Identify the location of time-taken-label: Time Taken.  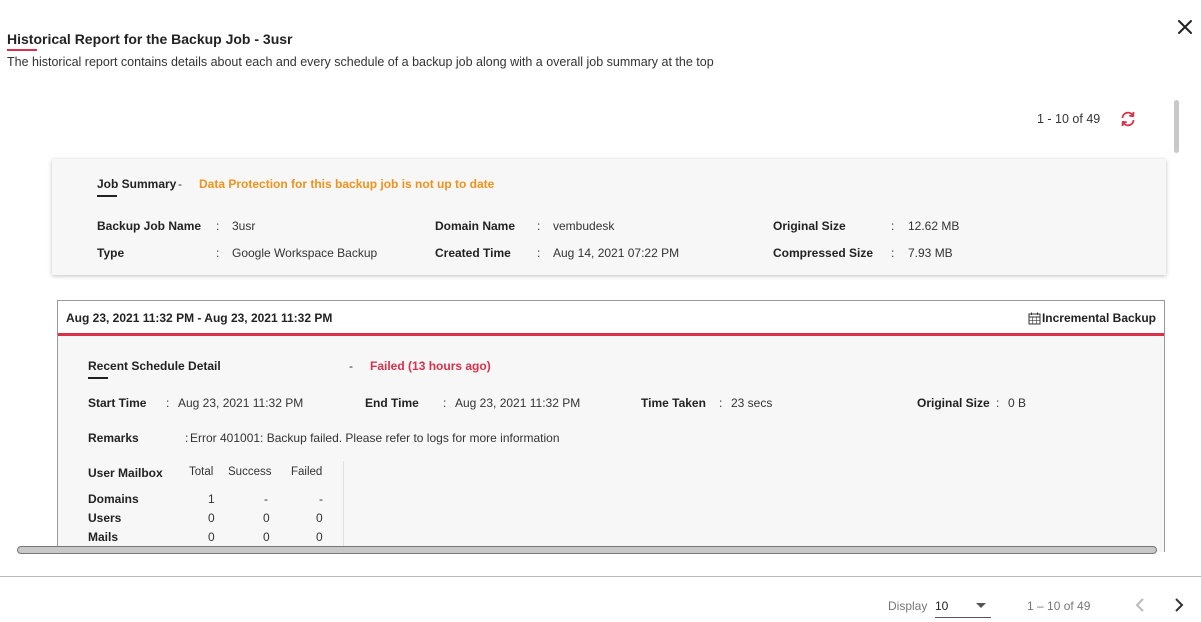
(673, 403).